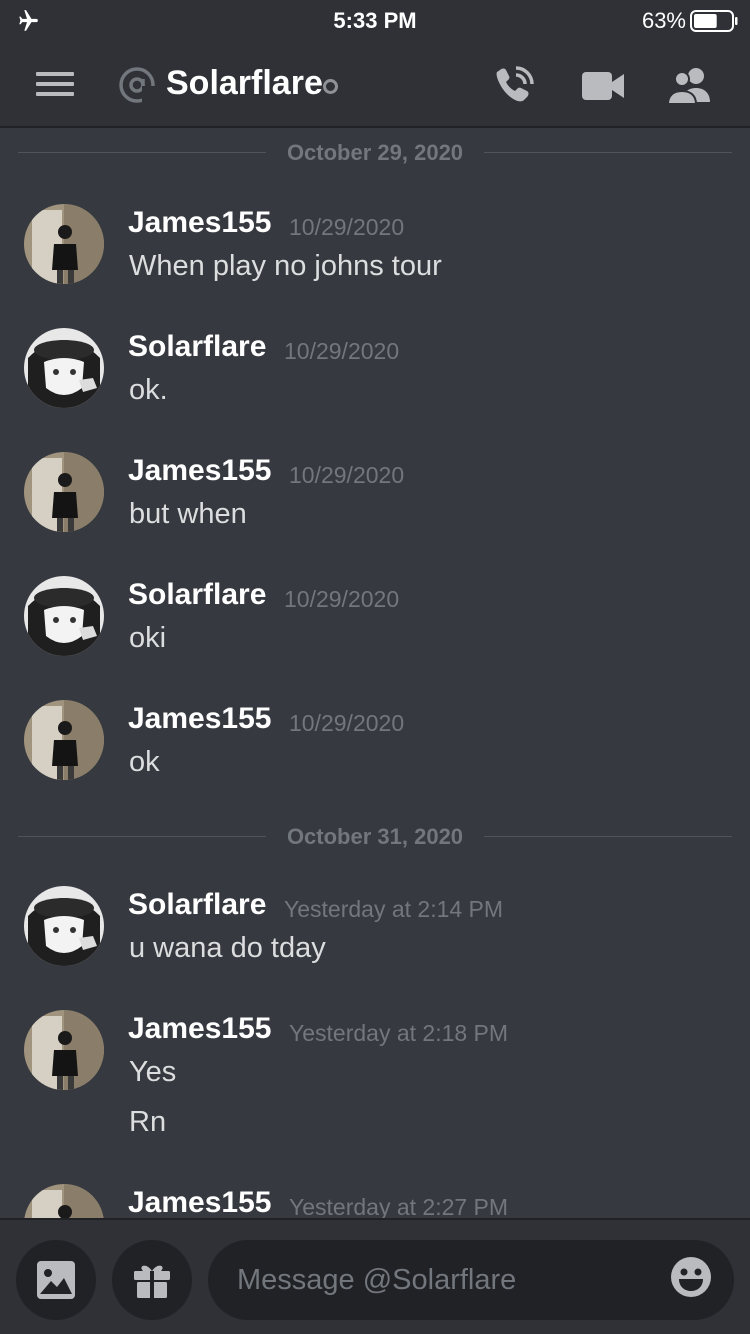 The height and width of the screenshot is (1334, 750). What do you see at coordinates (394, 909) in the screenshot?
I see `message-timestamp: Yesterday at 2:14 PM` at bounding box center [394, 909].